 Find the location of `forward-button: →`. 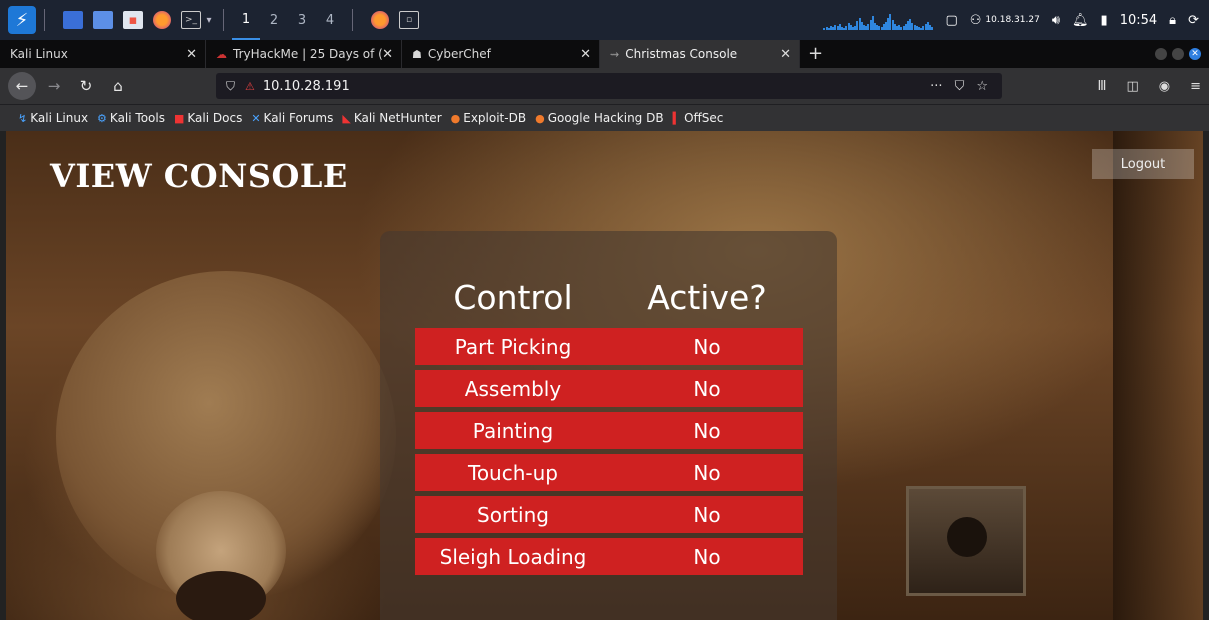

forward-button: → is located at coordinates (54, 86).